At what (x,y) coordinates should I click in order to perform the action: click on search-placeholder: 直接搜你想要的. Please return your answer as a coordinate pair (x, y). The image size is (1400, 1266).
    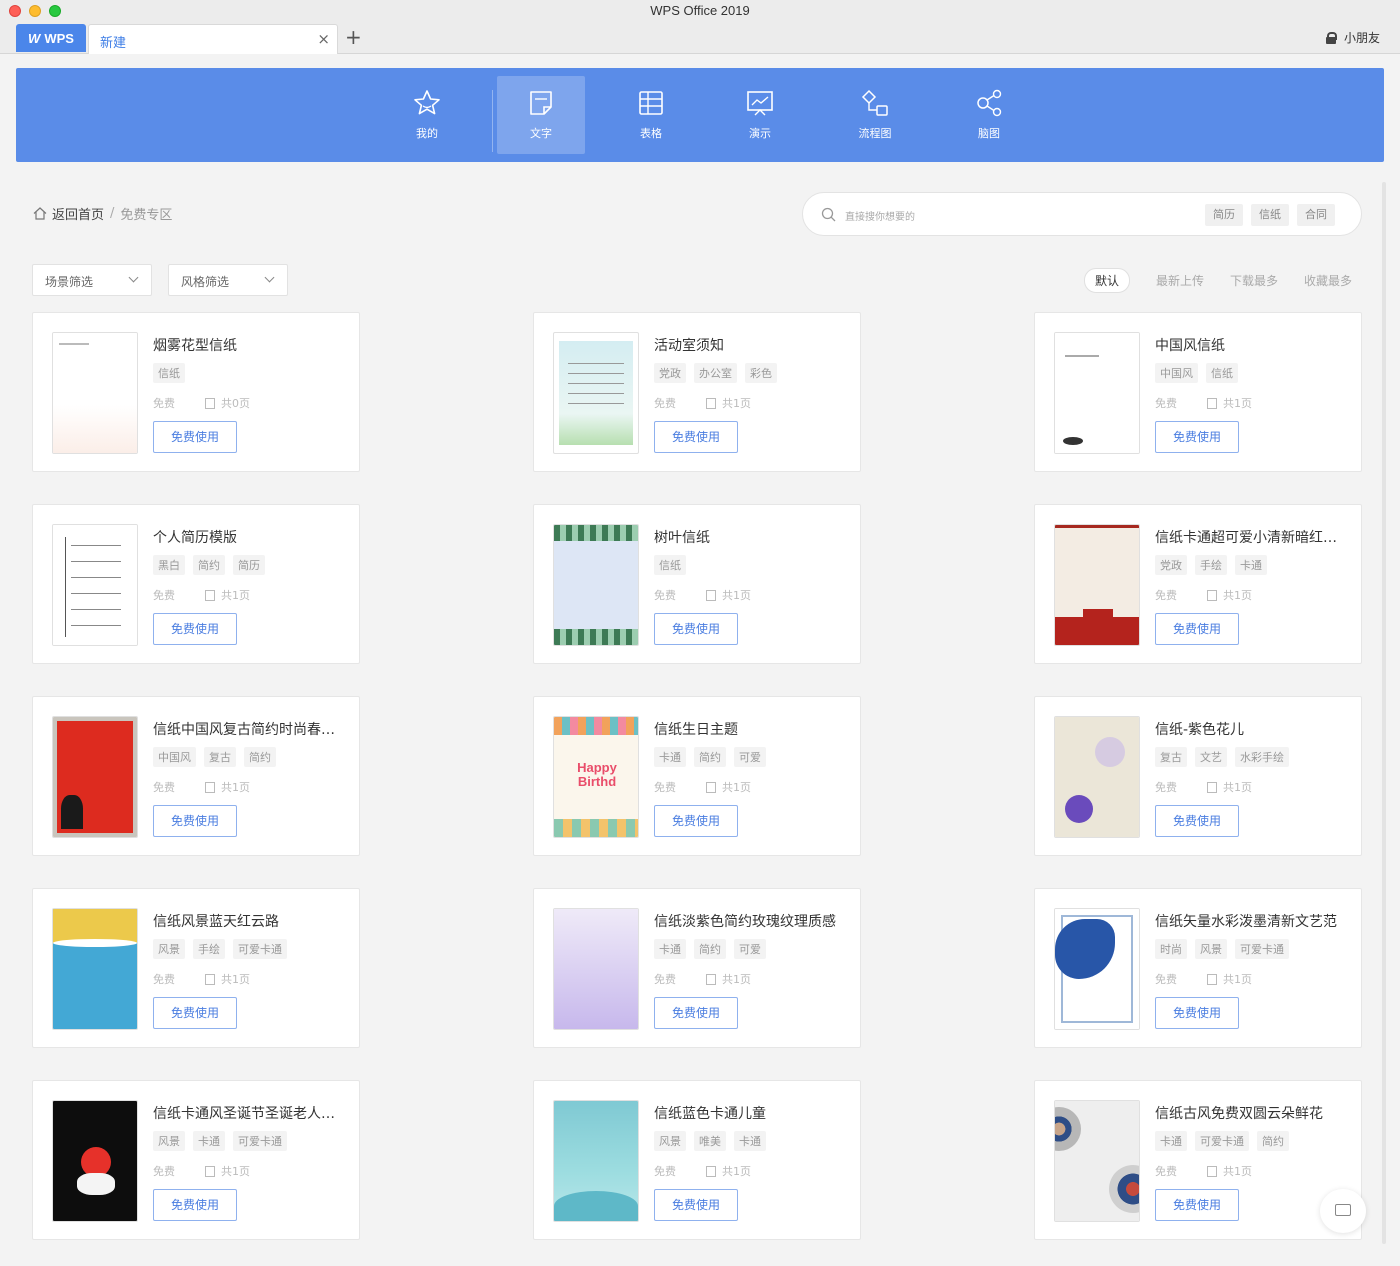
    Looking at the image, I should click on (880, 215).